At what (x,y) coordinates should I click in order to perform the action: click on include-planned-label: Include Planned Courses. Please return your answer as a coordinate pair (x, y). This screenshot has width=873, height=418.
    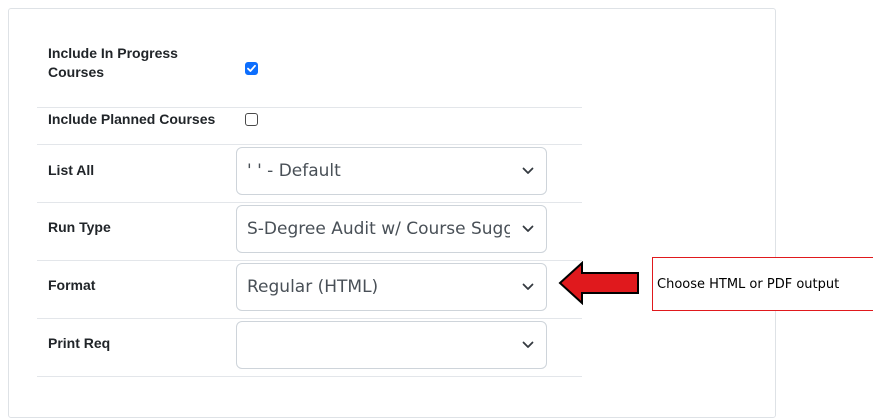
    Looking at the image, I should click on (132, 119).